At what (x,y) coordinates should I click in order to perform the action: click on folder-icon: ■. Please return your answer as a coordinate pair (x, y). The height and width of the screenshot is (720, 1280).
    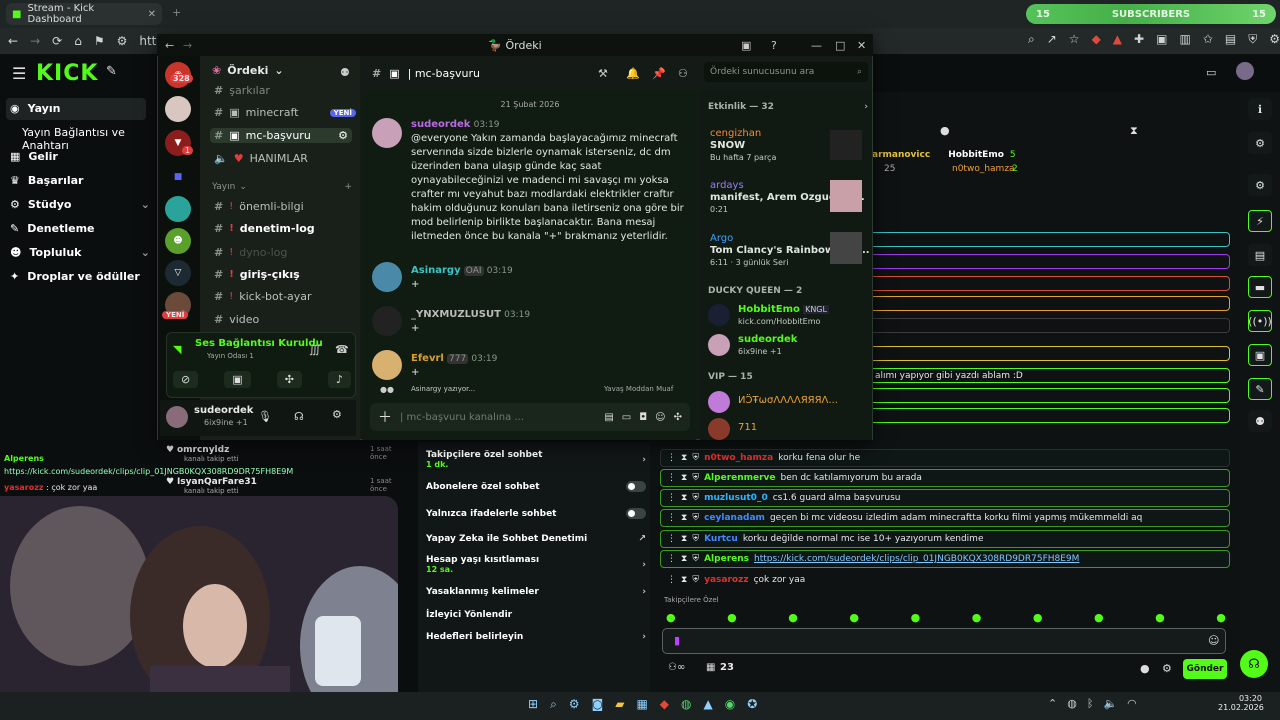
    Looking at the image, I should click on (178, 177).